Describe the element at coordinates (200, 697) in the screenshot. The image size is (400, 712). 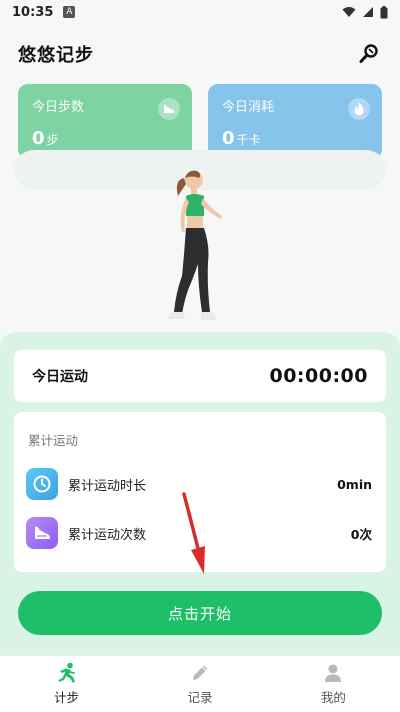
I see `tab-records-label: 记录` at that location.